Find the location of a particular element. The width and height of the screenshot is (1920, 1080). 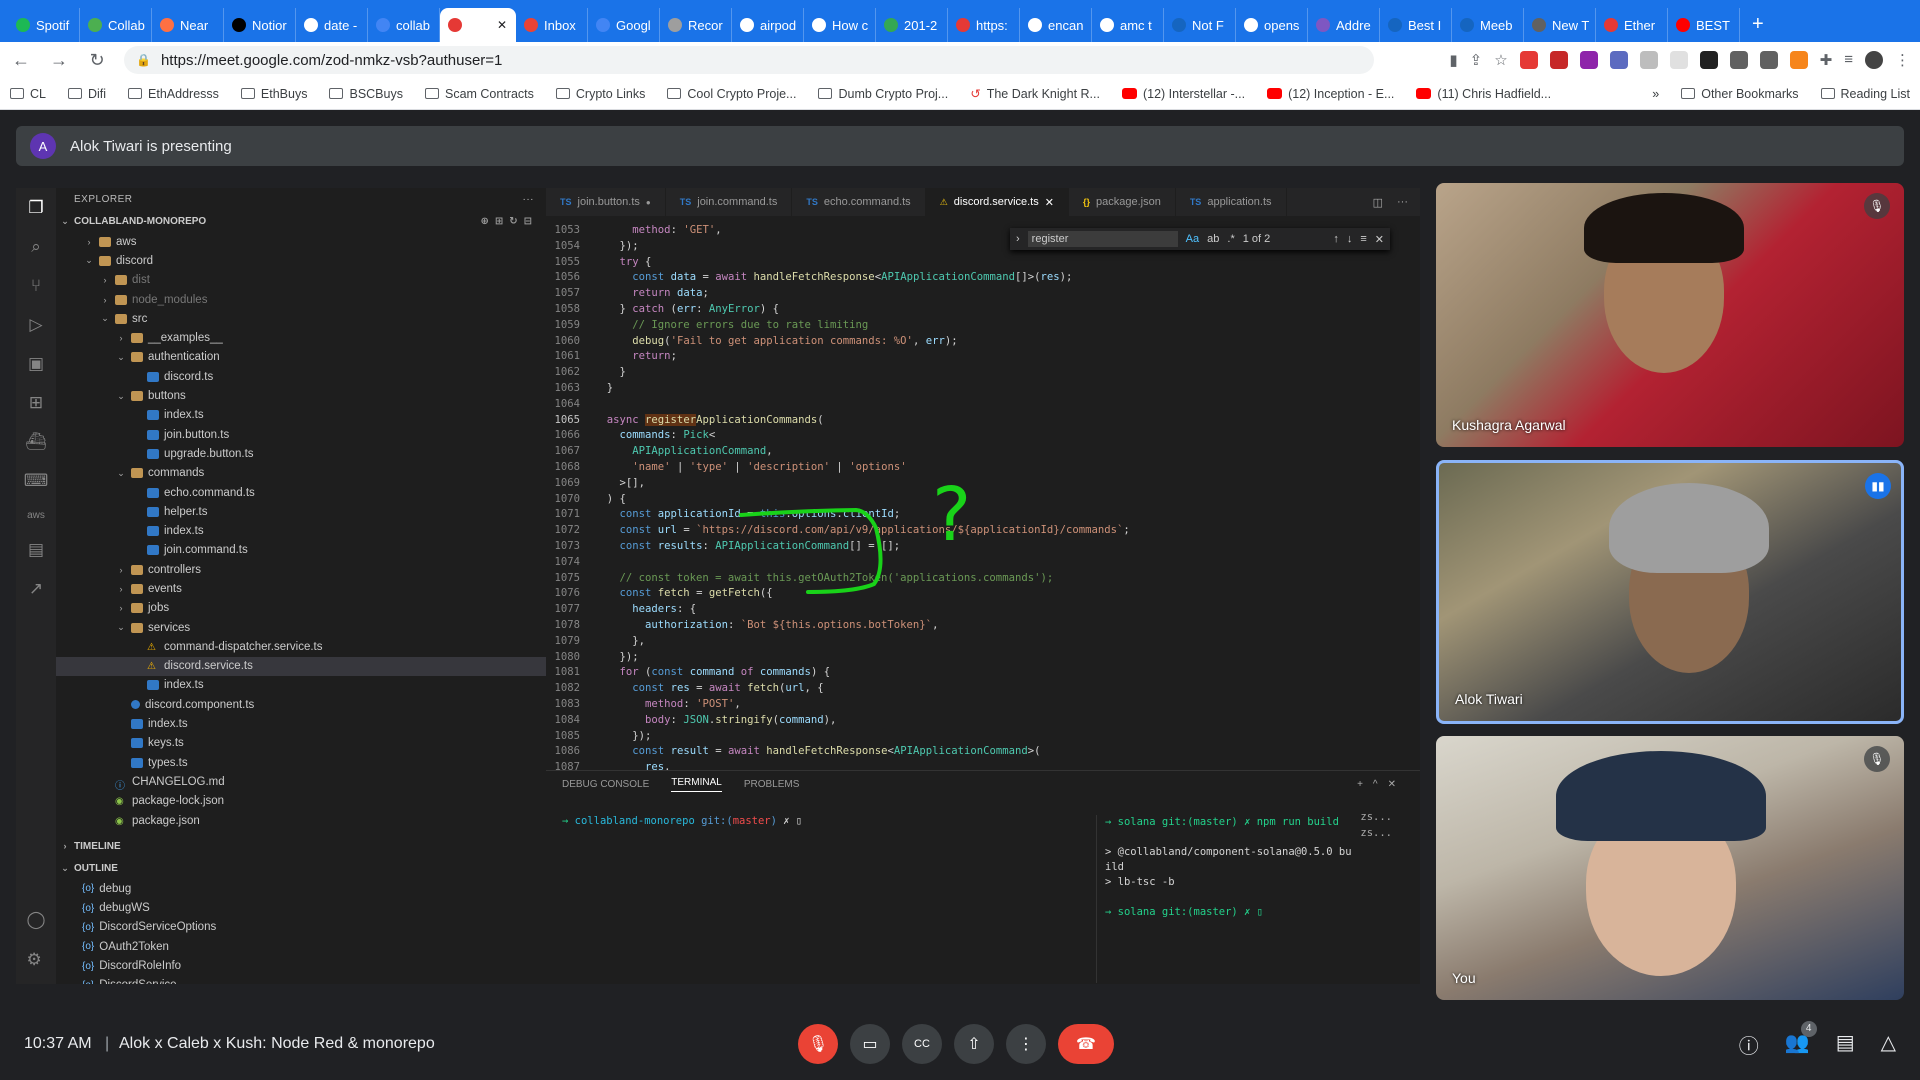

more-bookmarks-icon: » is located at coordinates (1655, 94).